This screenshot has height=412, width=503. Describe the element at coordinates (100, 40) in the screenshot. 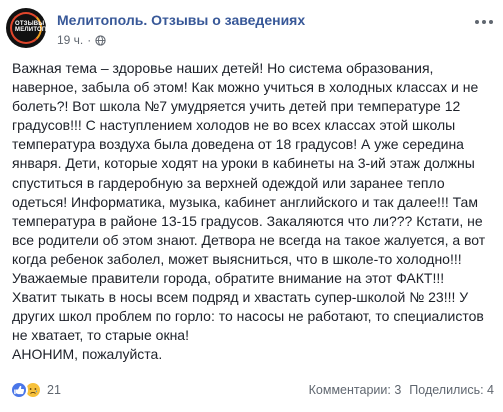

I see `globe-icon` at that location.